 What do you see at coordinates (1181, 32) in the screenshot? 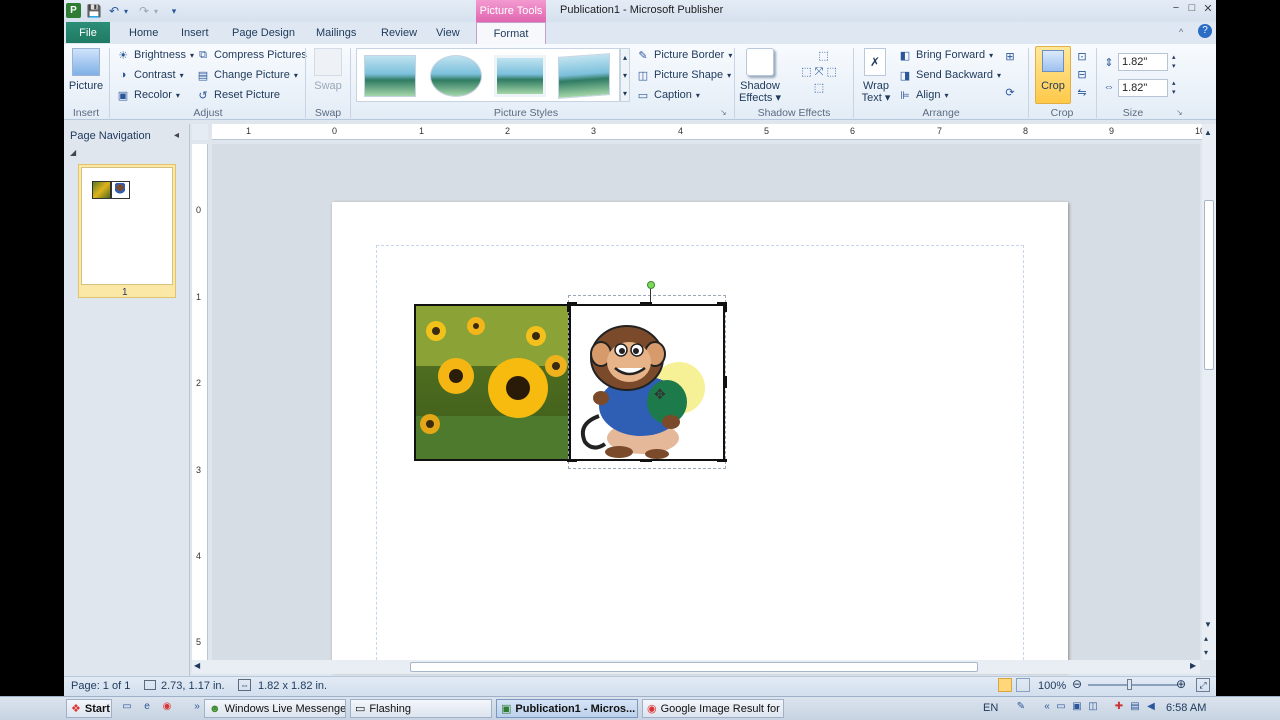
I see `minimize-ribbon-icon: ^` at bounding box center [1181, 32].